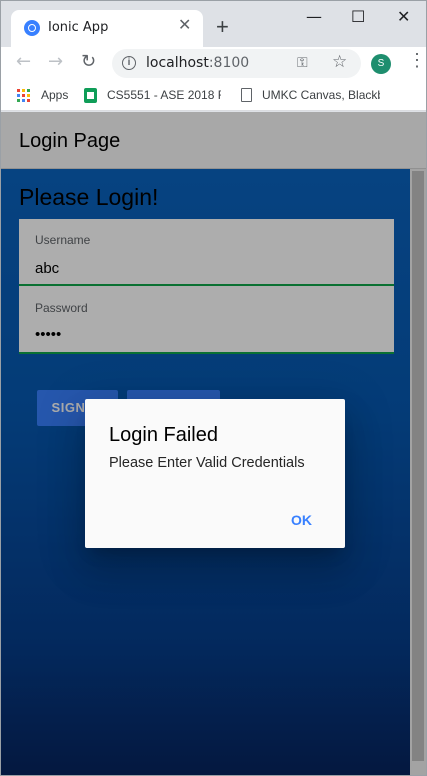 The width and height of the screenshot is (427, 776). Describe the element at coordinates (314, 16) in the screenshot. I see `minimize-icon: —` at that location.